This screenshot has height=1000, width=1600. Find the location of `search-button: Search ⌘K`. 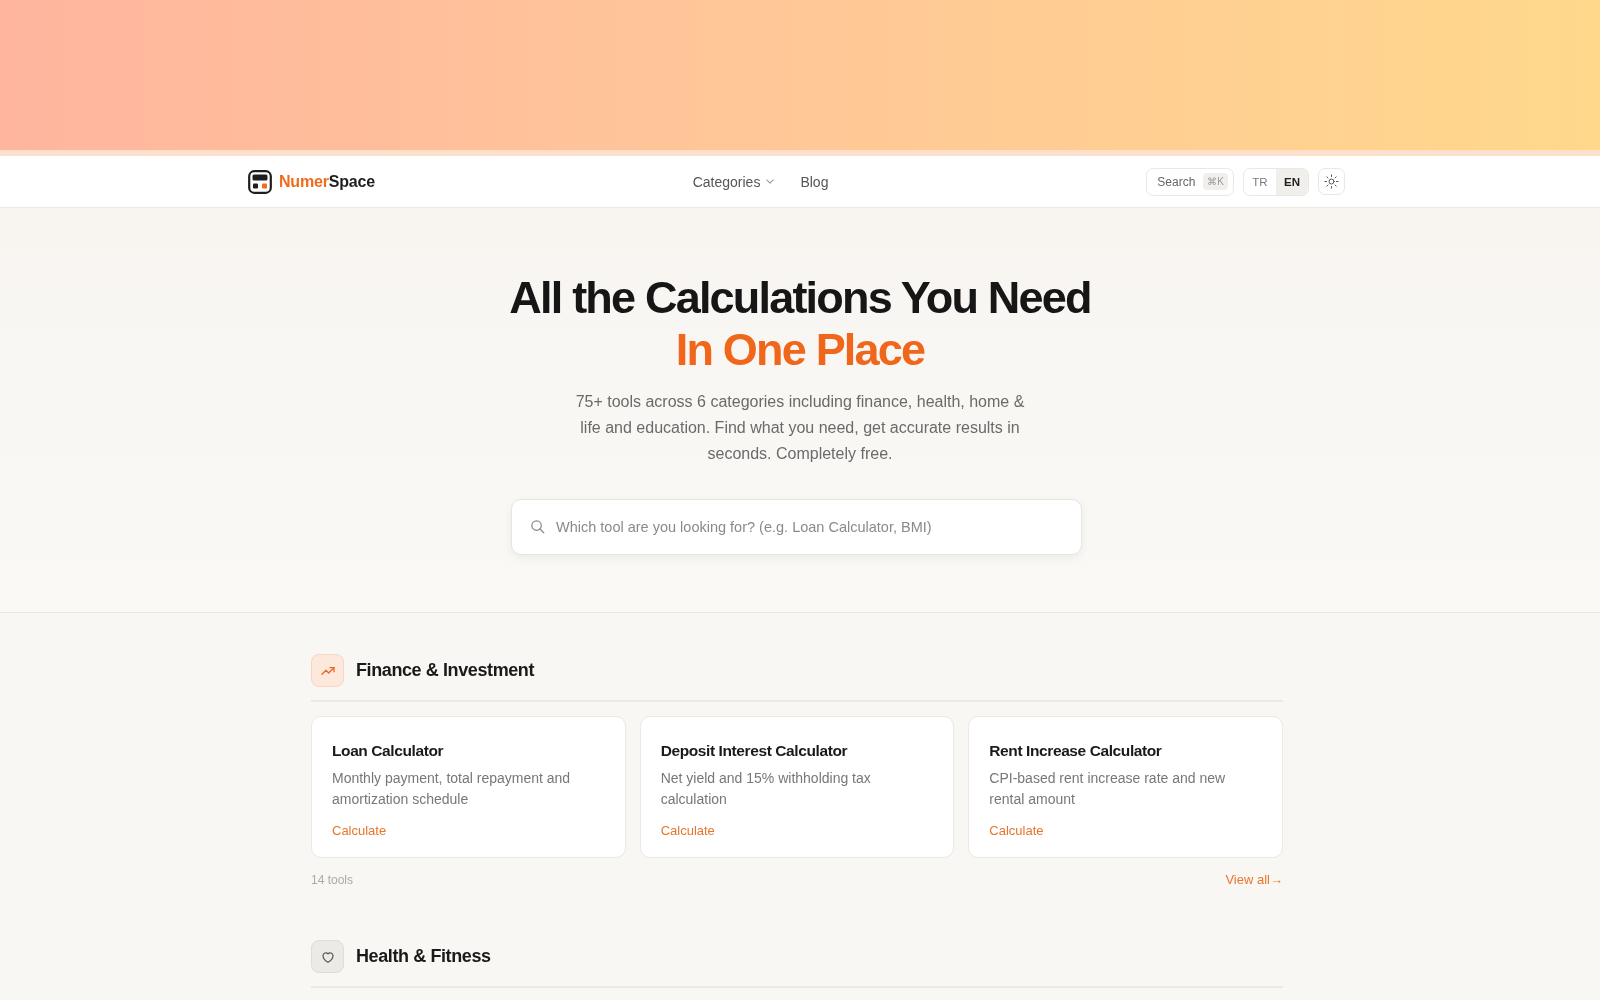

search-button: Search ⌘K is located at coordinates (1190, 181).